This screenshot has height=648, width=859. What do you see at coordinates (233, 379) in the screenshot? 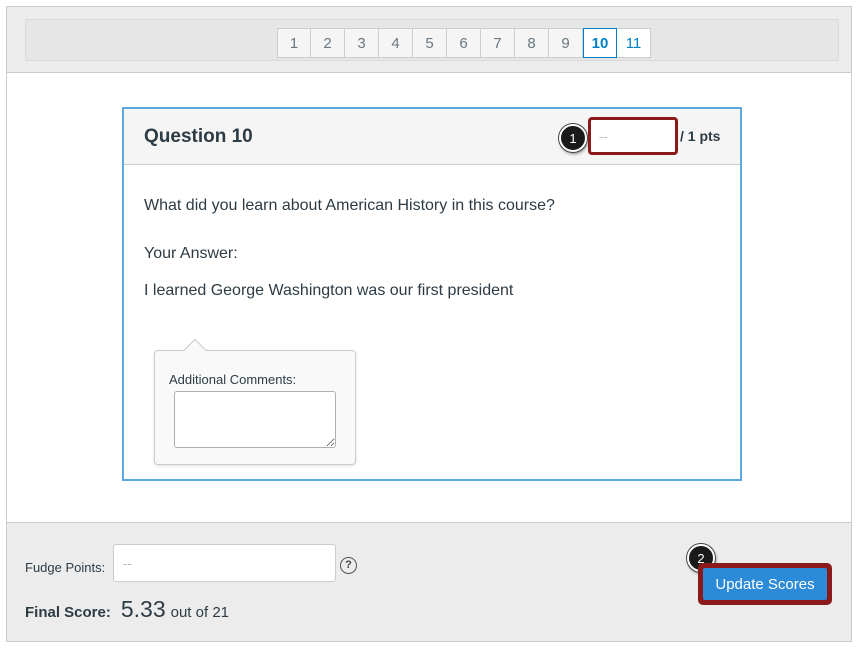
I see `comments-label: Additional Comments:` at bounding box center [233, 379].